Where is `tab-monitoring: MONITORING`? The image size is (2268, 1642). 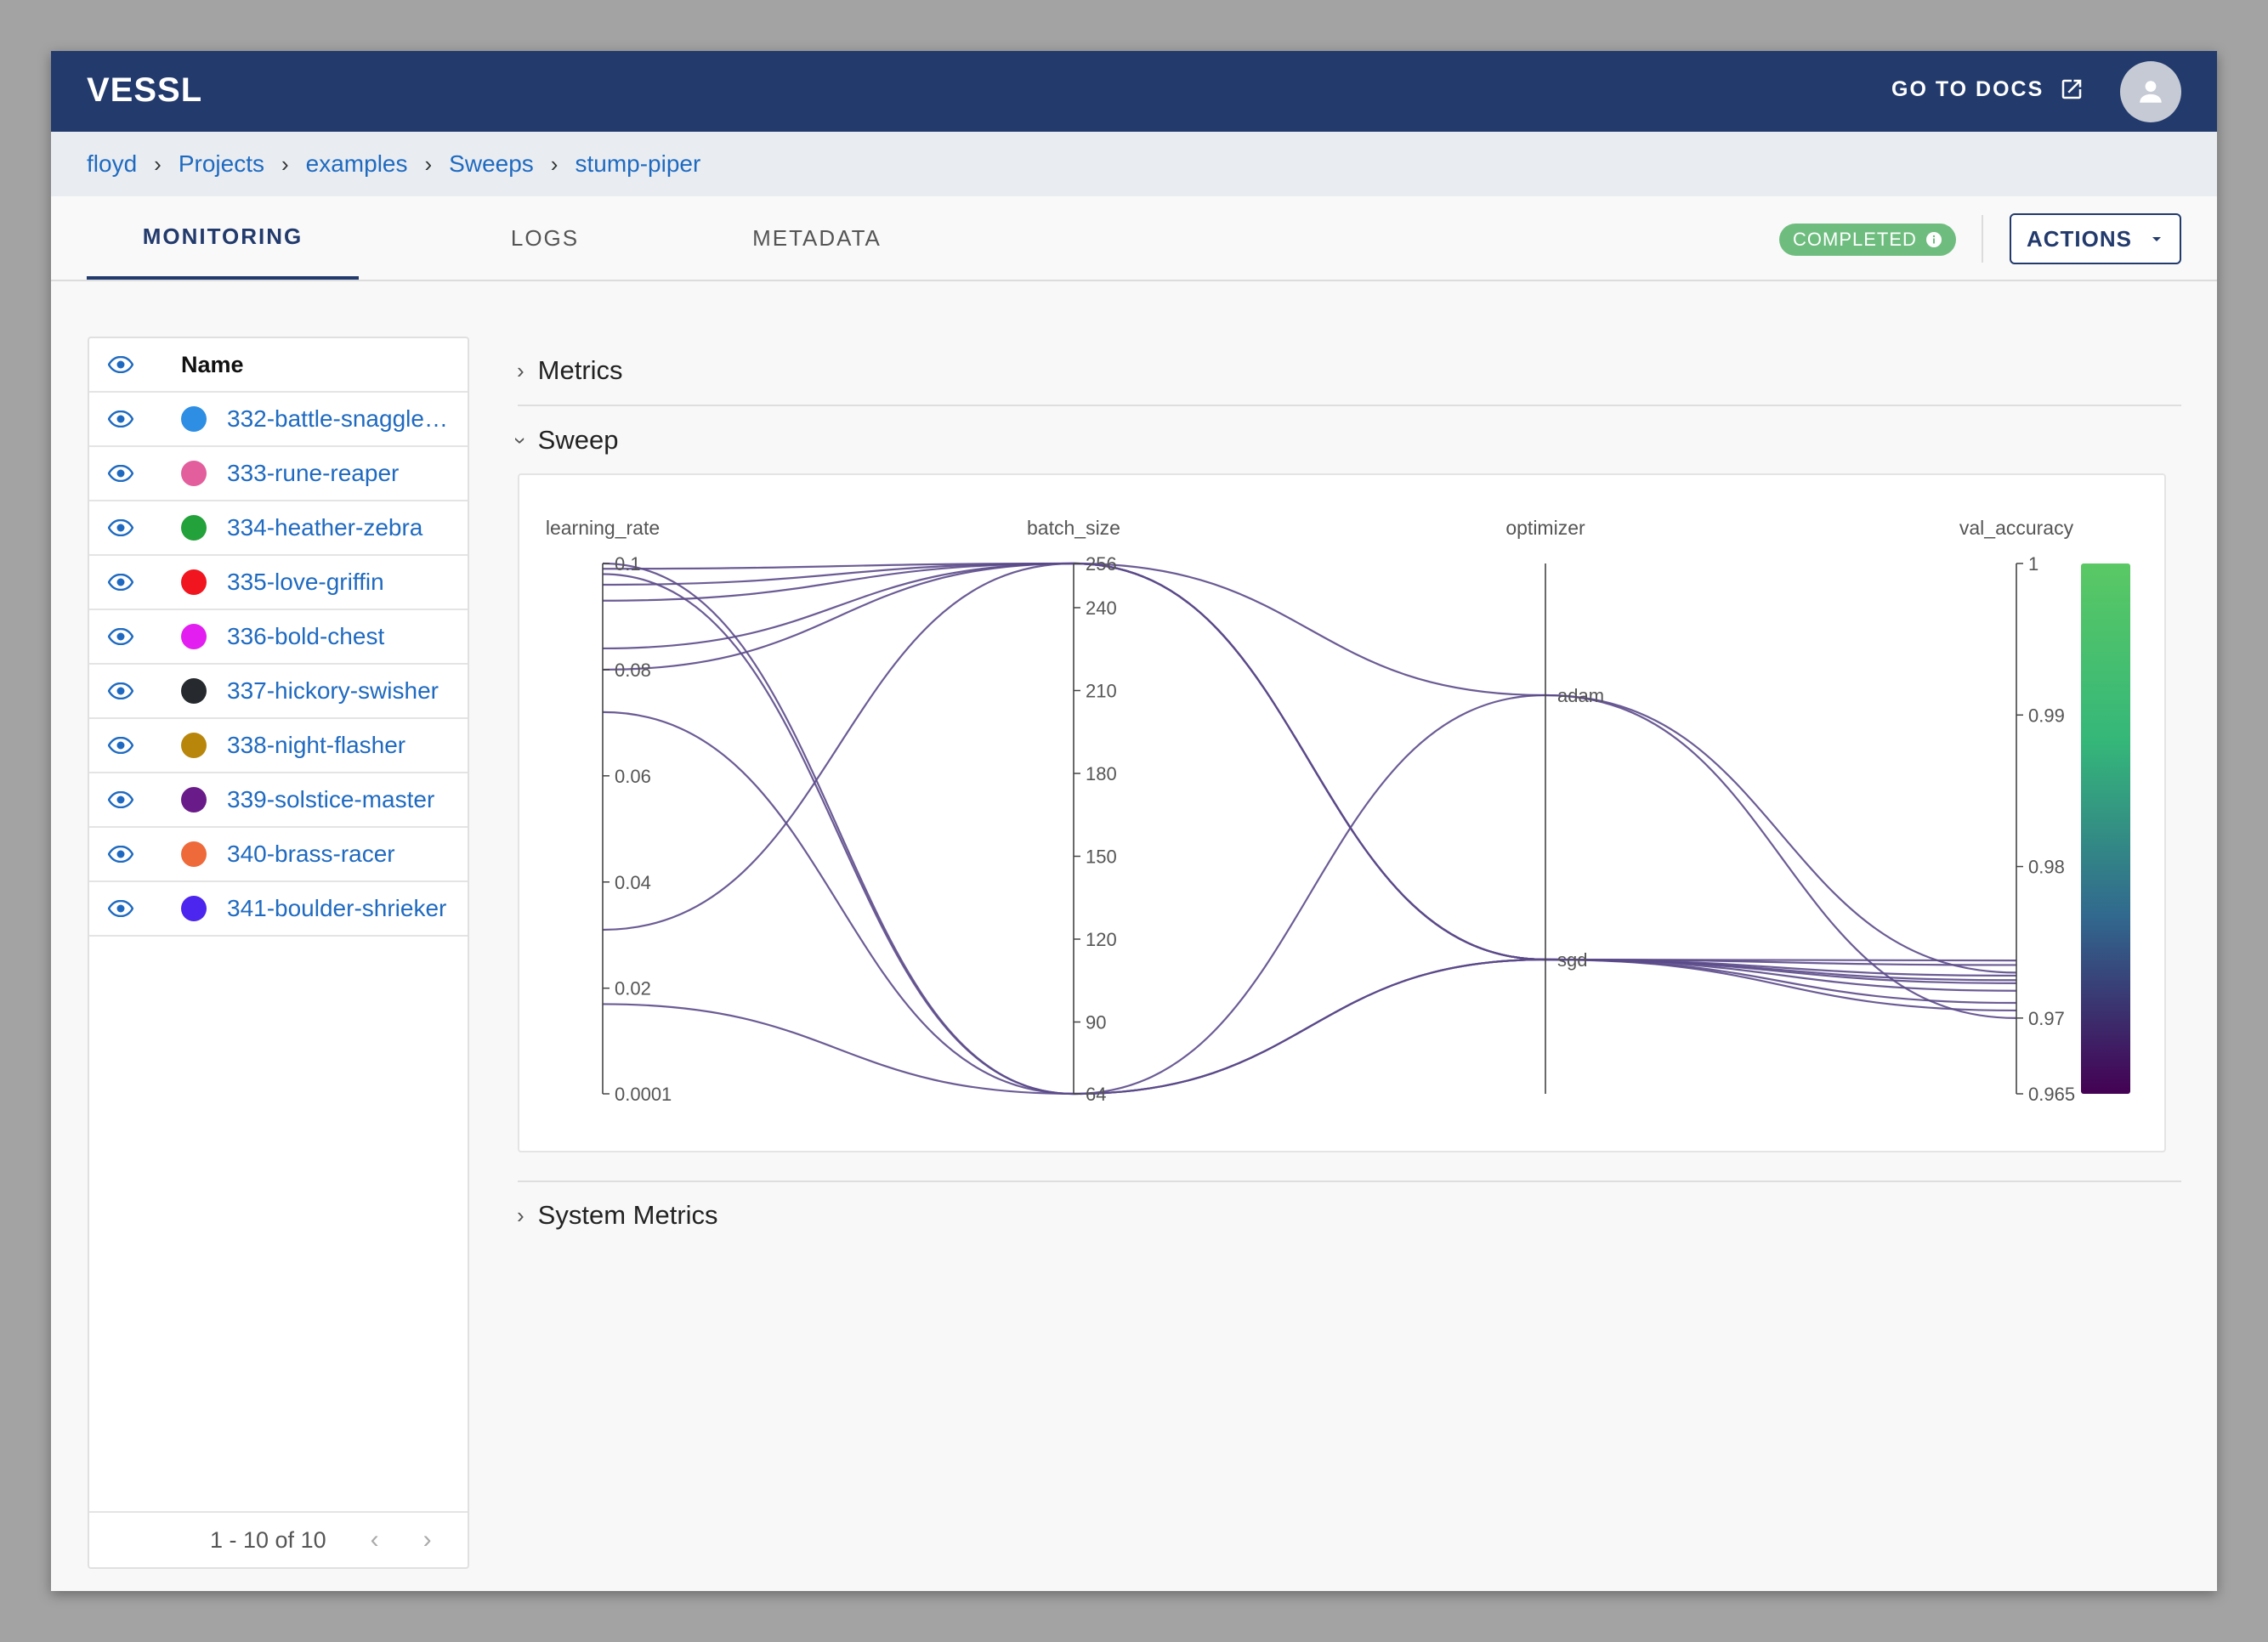 tab-monitoring: MONITORING is located at coordinates (223, 238).